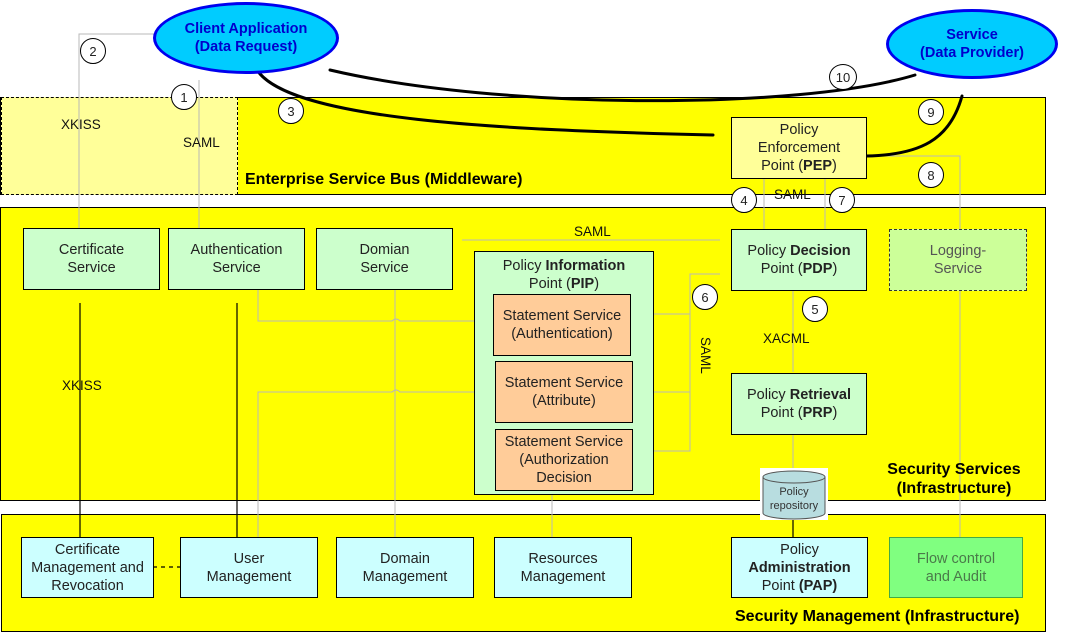 The height and width of the screenshot is (634, 1076). What do you see at coordinates (585, 266) in the screenshot?
I see `pip-line1-bold: Information` at bounding box center [585, 266].